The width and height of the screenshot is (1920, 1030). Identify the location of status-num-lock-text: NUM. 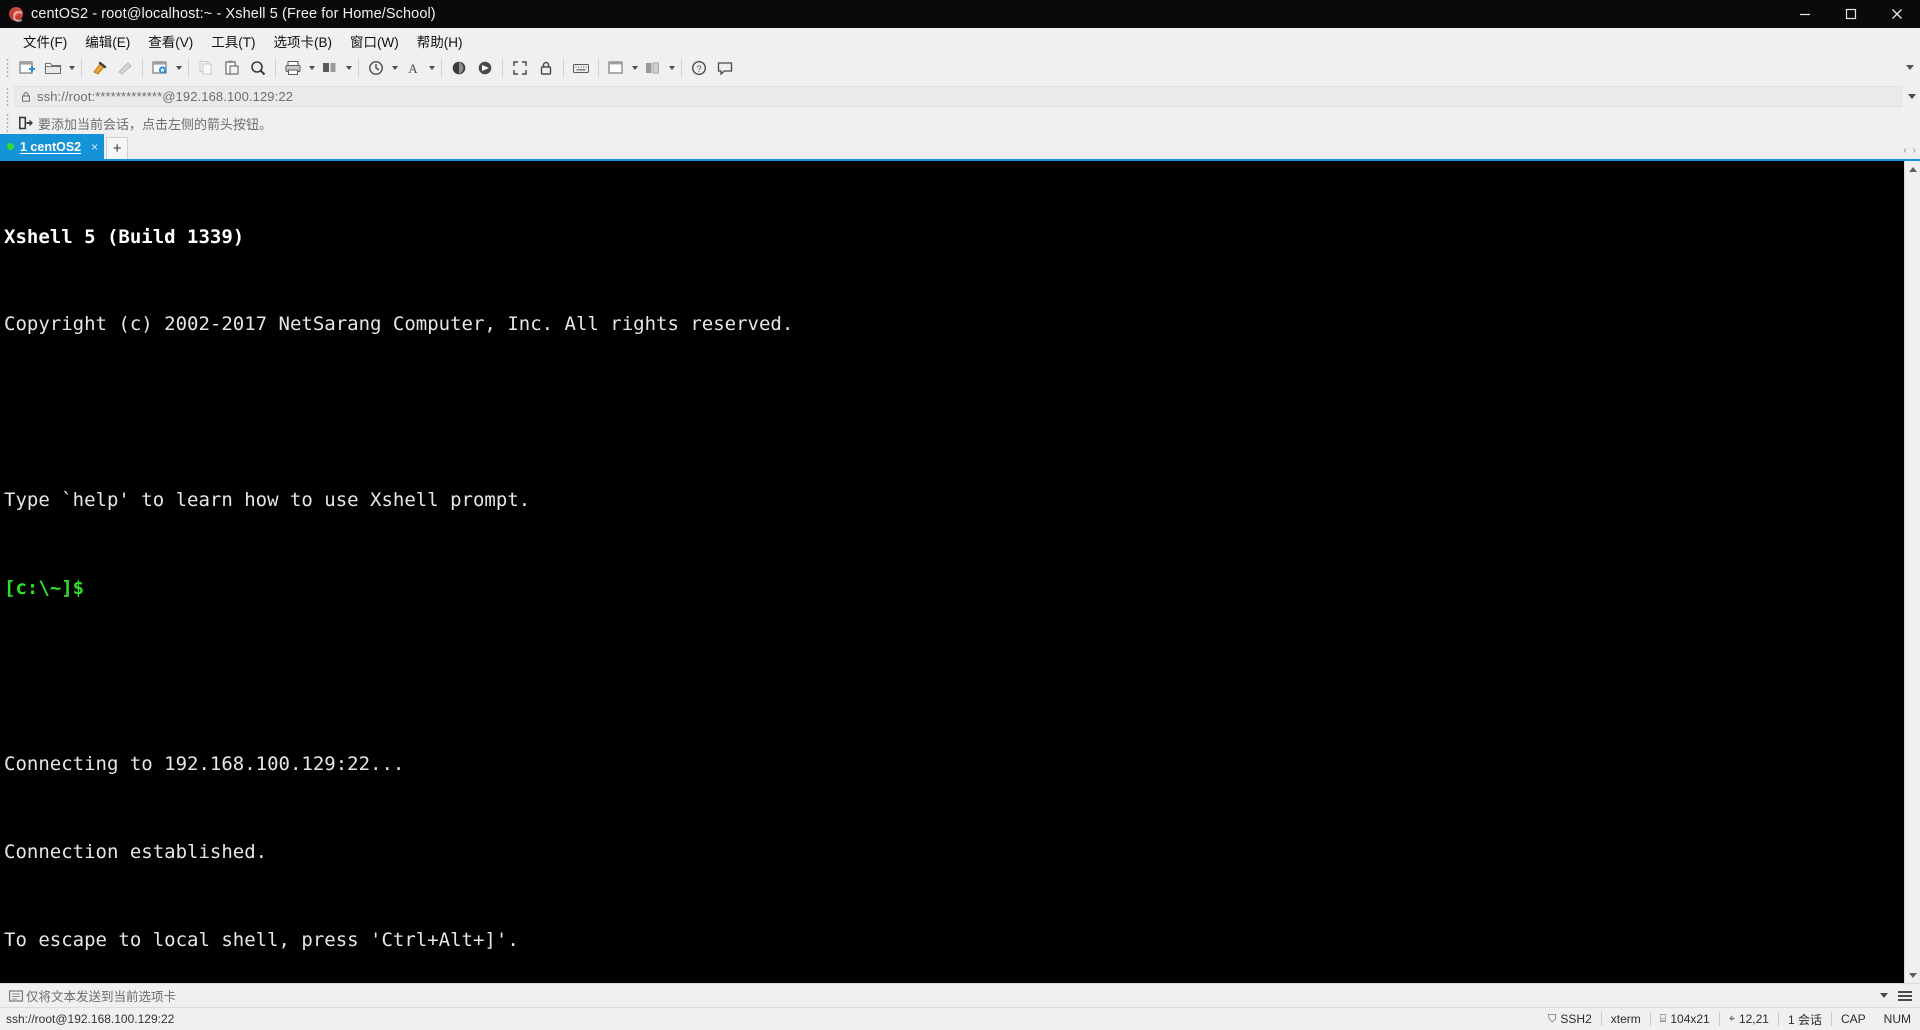
(1897, 1019).